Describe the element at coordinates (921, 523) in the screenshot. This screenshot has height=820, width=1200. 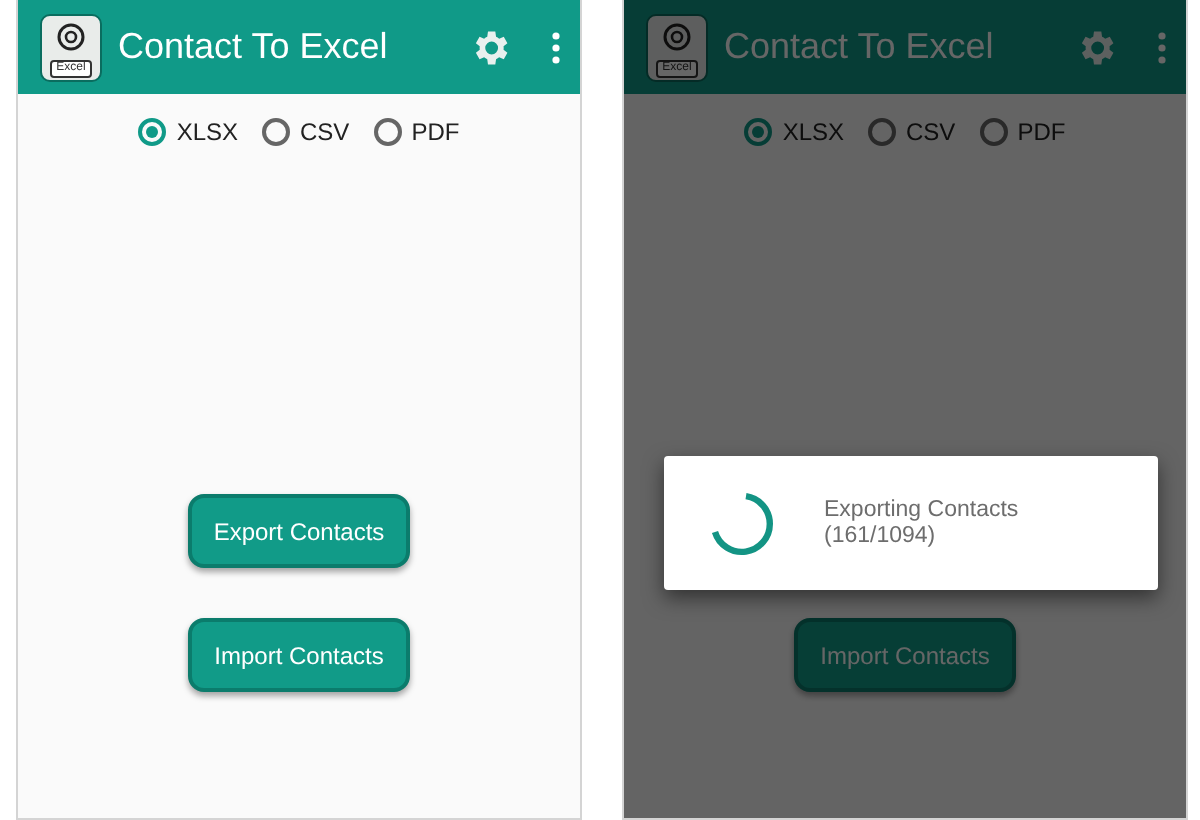
I see `progress-message: Exporting Contacts (161/1094)` at that location.